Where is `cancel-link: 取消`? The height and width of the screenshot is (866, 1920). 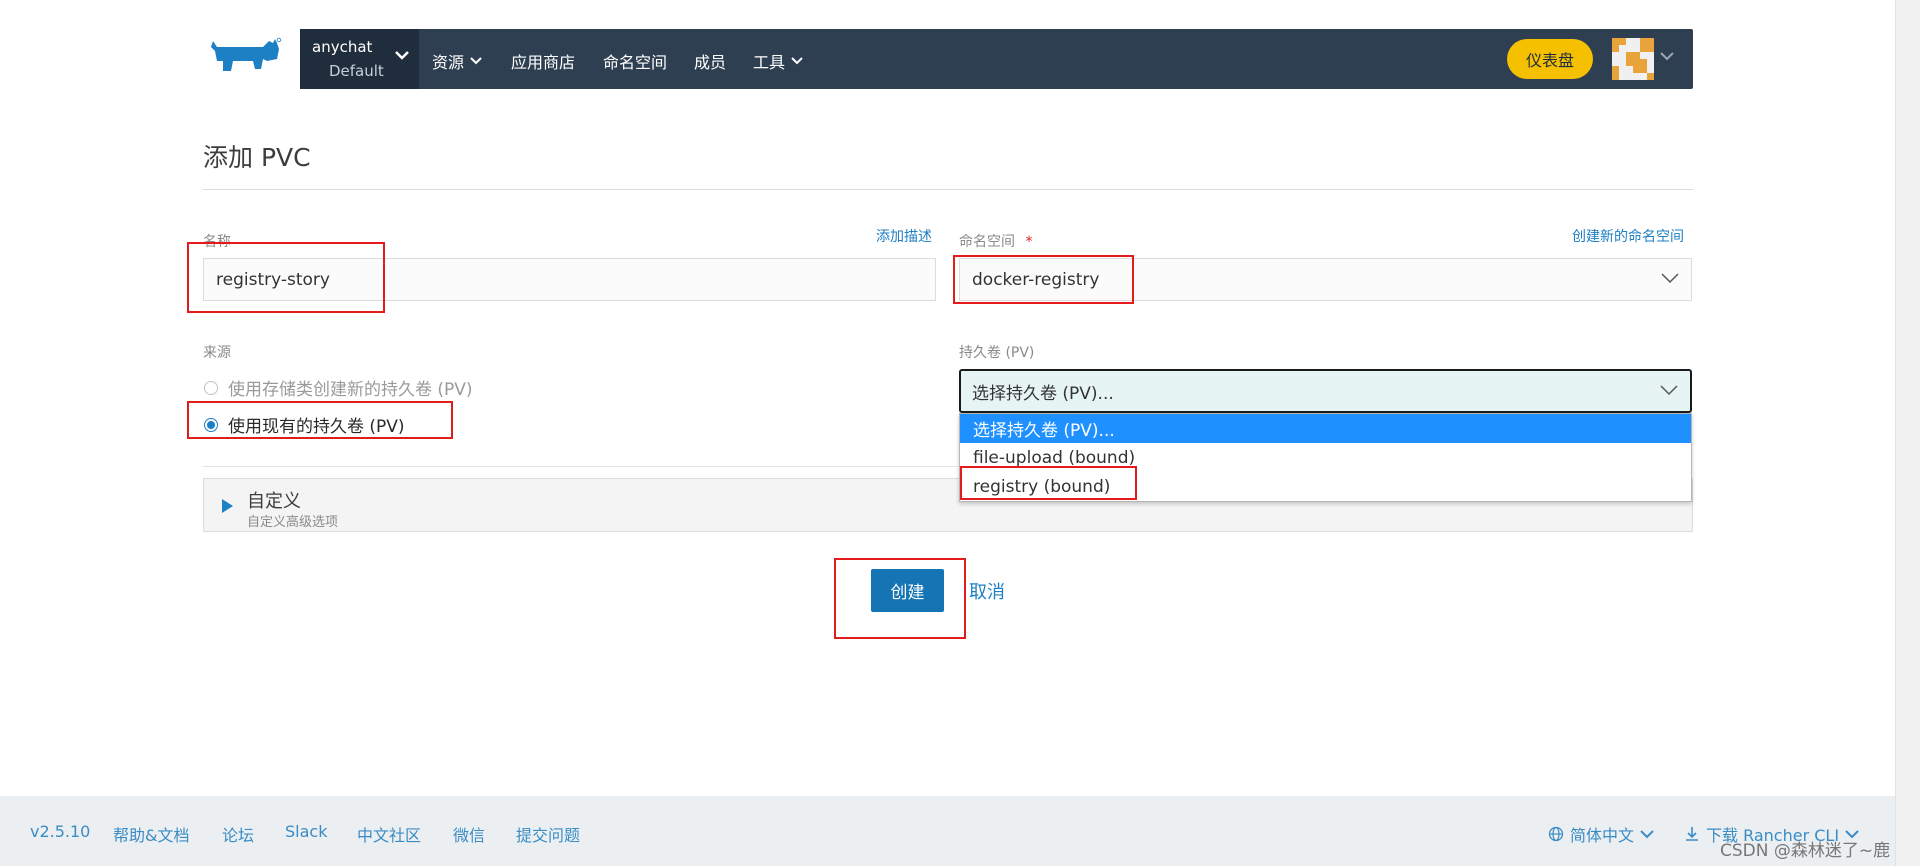
cancel-link: 取消 is located at coordinates (987, 591).